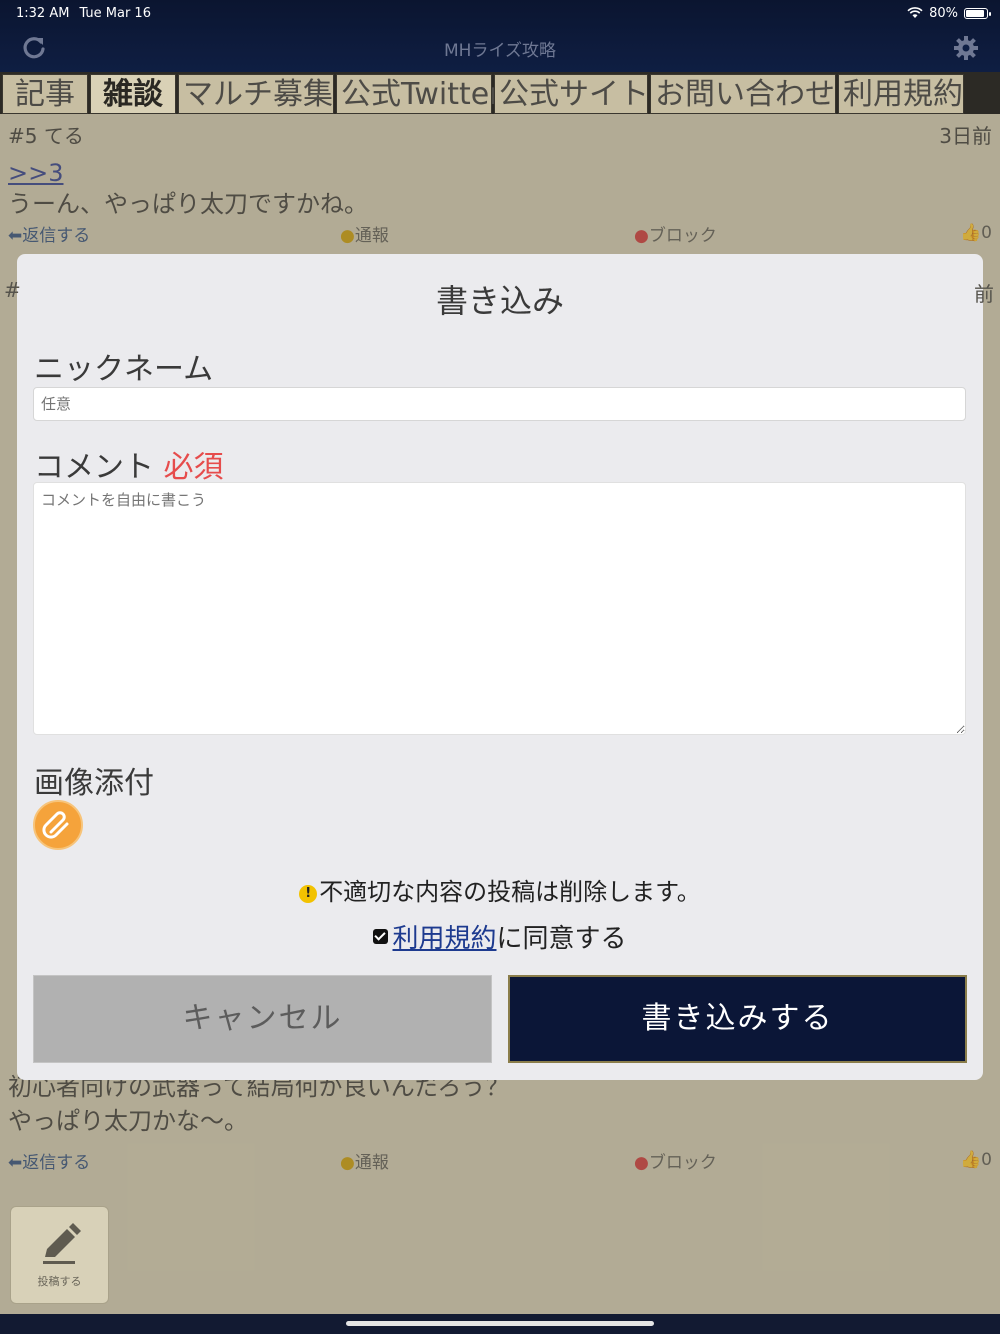 Image resolution: width=1000 pixels, height=1334 pixels. I want to click on home-indicator, so click(500, 1323).